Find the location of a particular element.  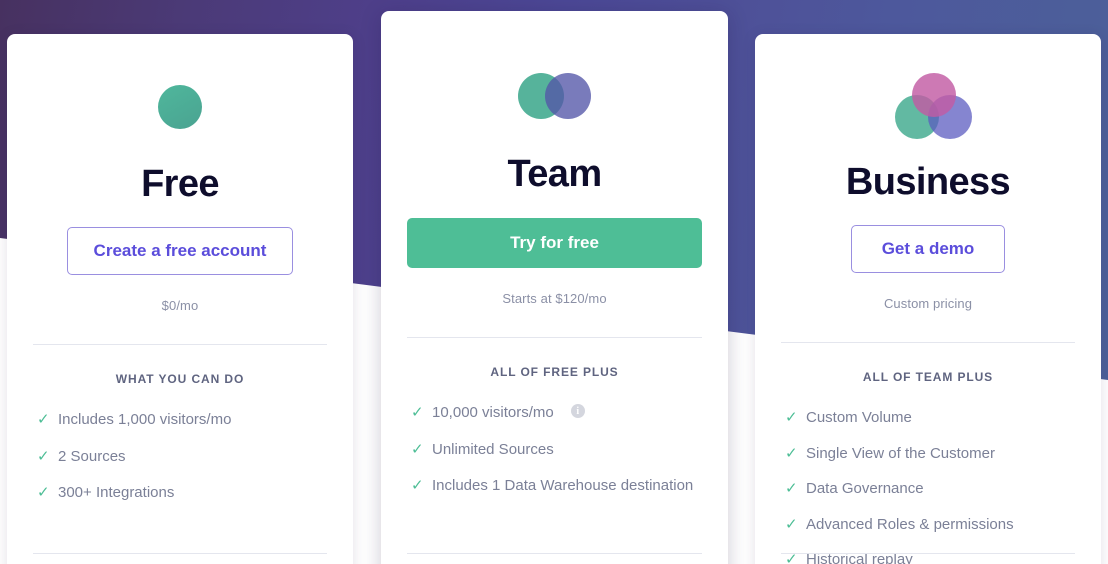

card-divider-free is located at coordinates (180, 344).